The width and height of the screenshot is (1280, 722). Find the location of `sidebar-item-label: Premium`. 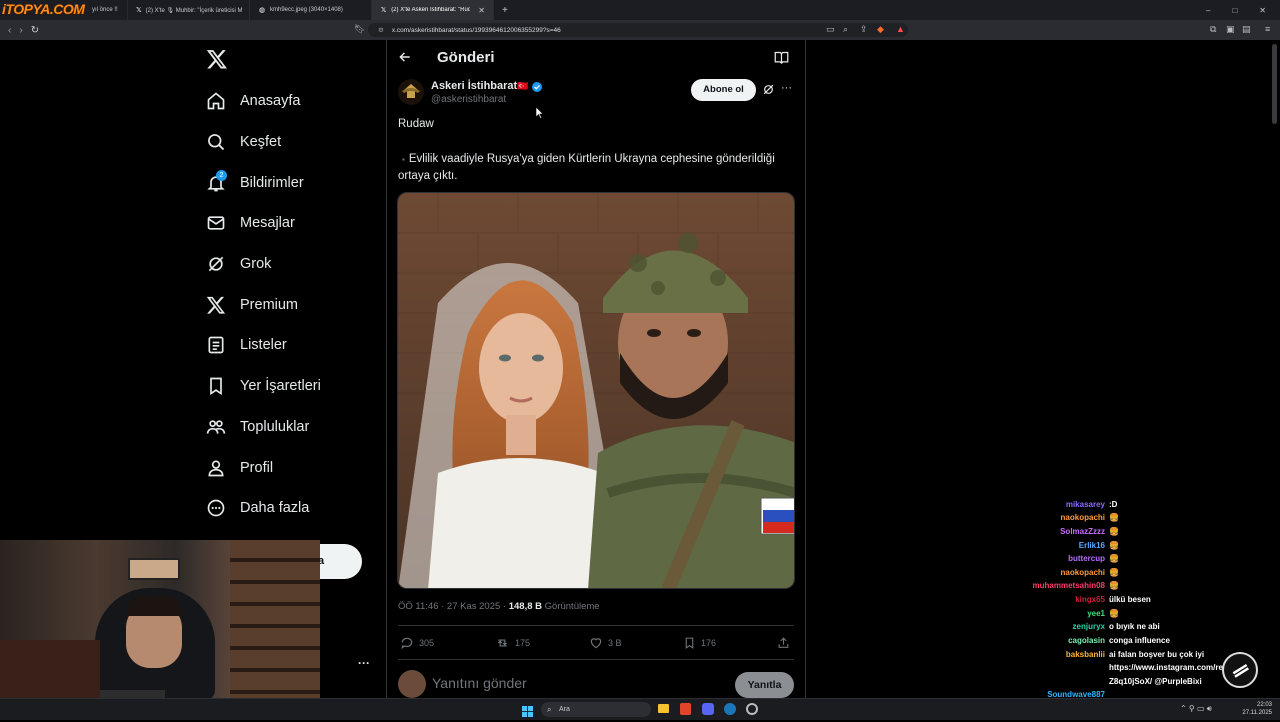

sidebar-item-label: Premium is located at coordinates (269, 305).